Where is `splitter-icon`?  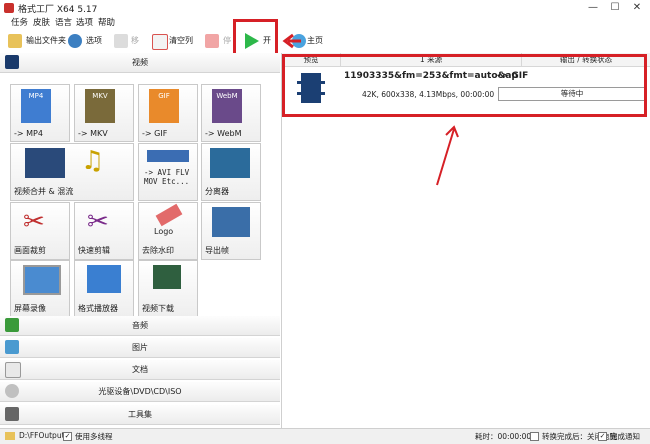
splitter-icon is located at coordinates (230, 163).